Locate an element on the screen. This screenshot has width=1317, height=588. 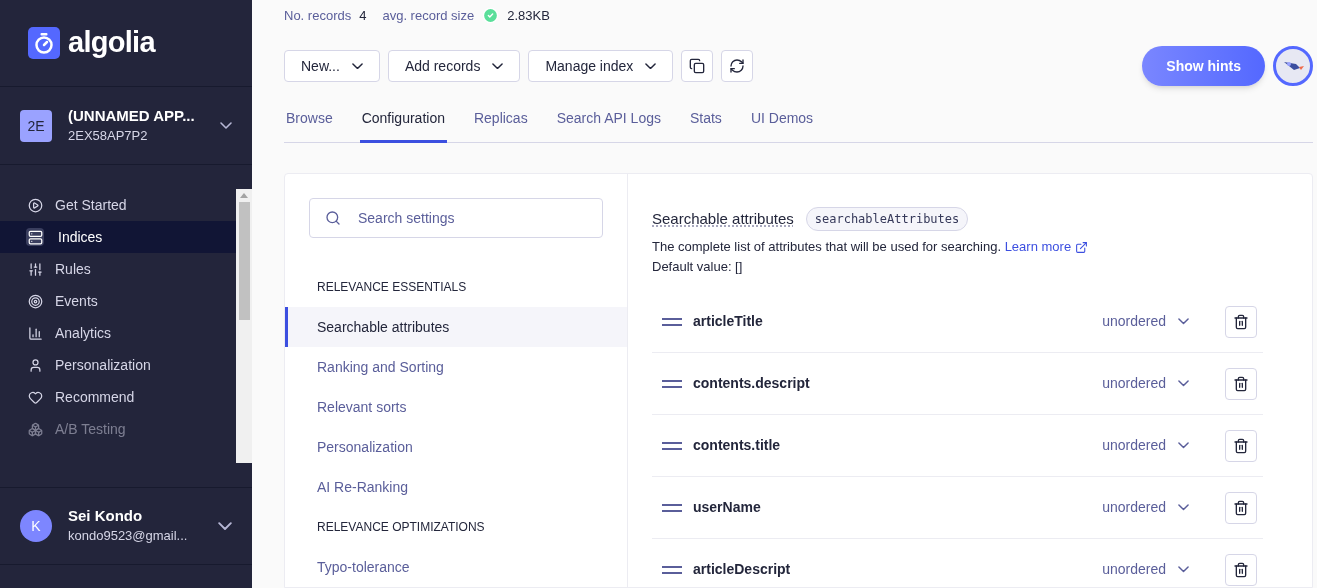
nav-item: Analytics is located at coordinates (118, 333).